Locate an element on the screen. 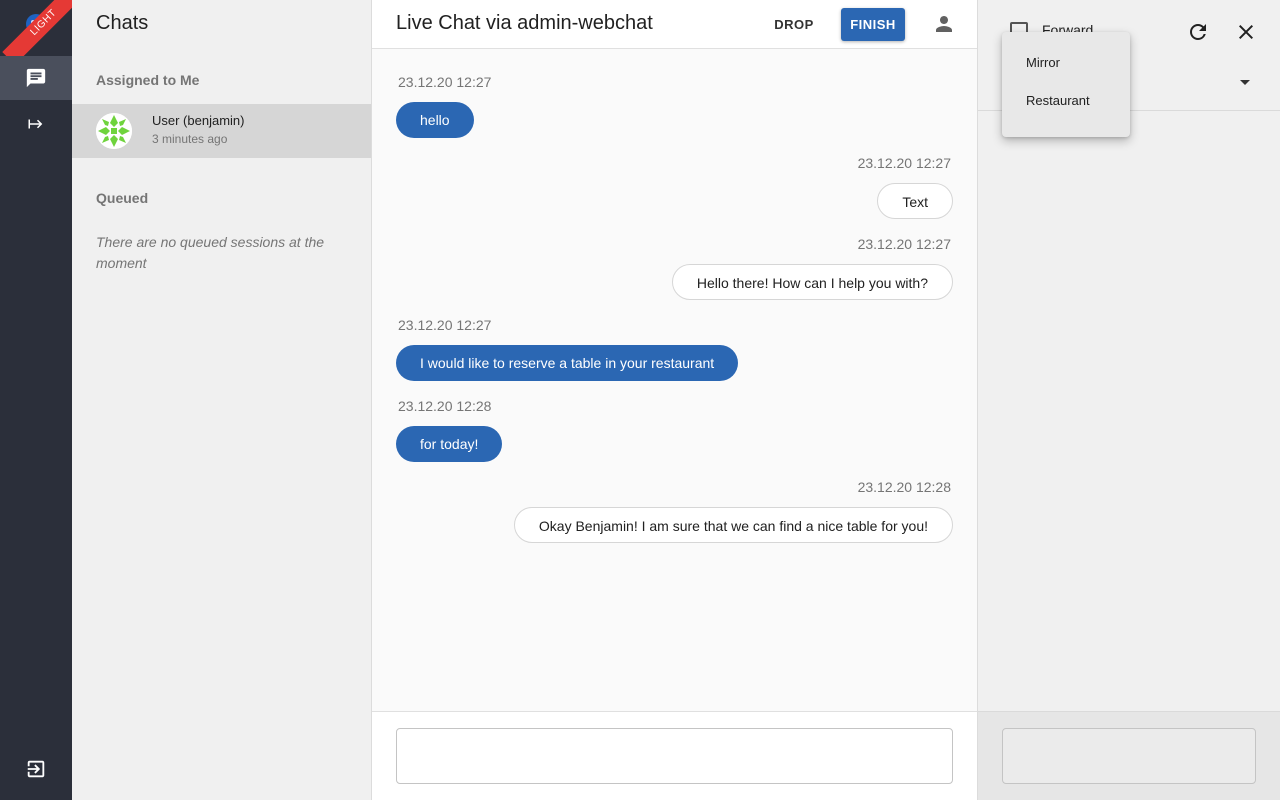  refresh-icon is located at coordinates (1198, 32).